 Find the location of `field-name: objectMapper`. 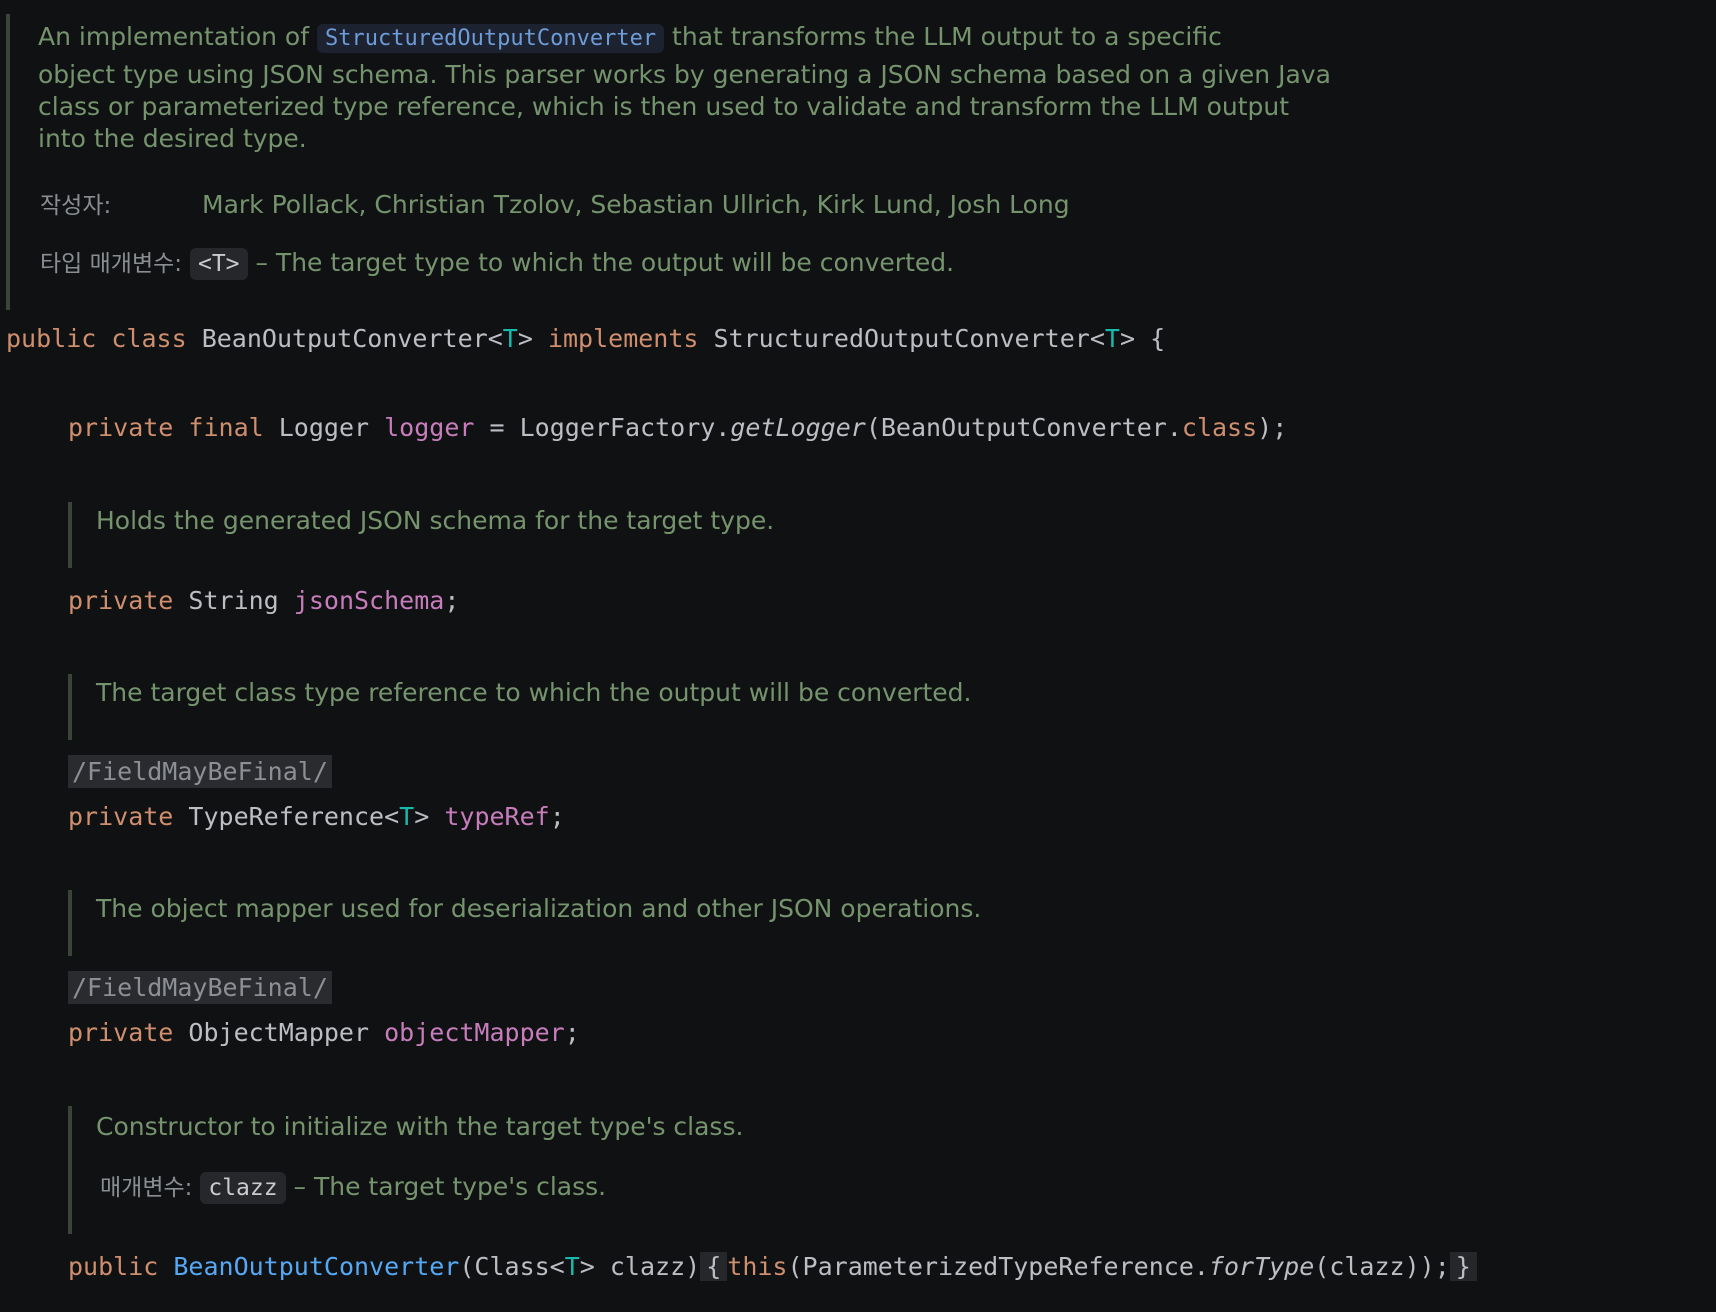

field-name: objectMapper is located at coordinates (474, 1032).